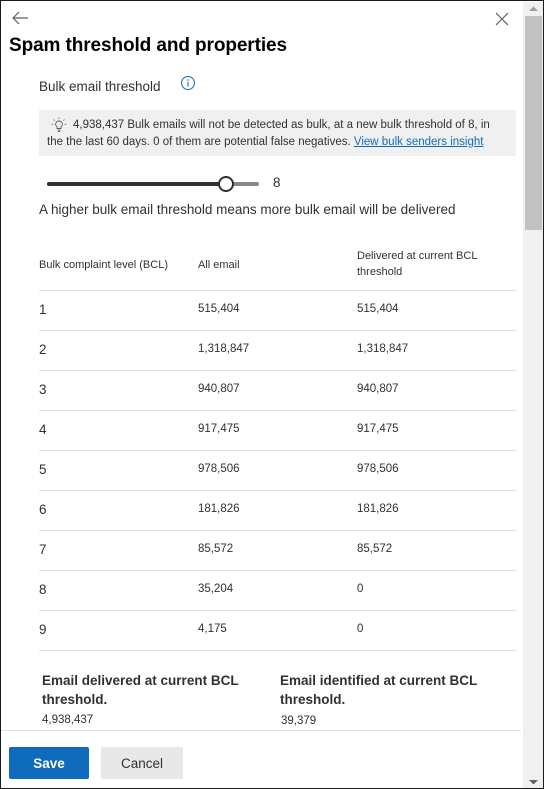  Describe the element at coordinates (277, 391) in the screenshot. I see `table-row: 3 940,807 940,807` at that location.